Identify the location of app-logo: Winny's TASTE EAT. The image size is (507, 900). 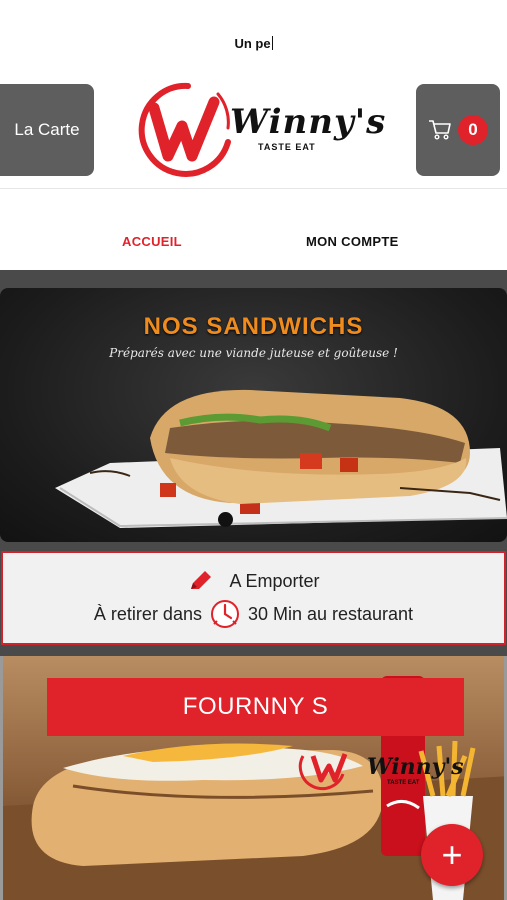
(260, 128).